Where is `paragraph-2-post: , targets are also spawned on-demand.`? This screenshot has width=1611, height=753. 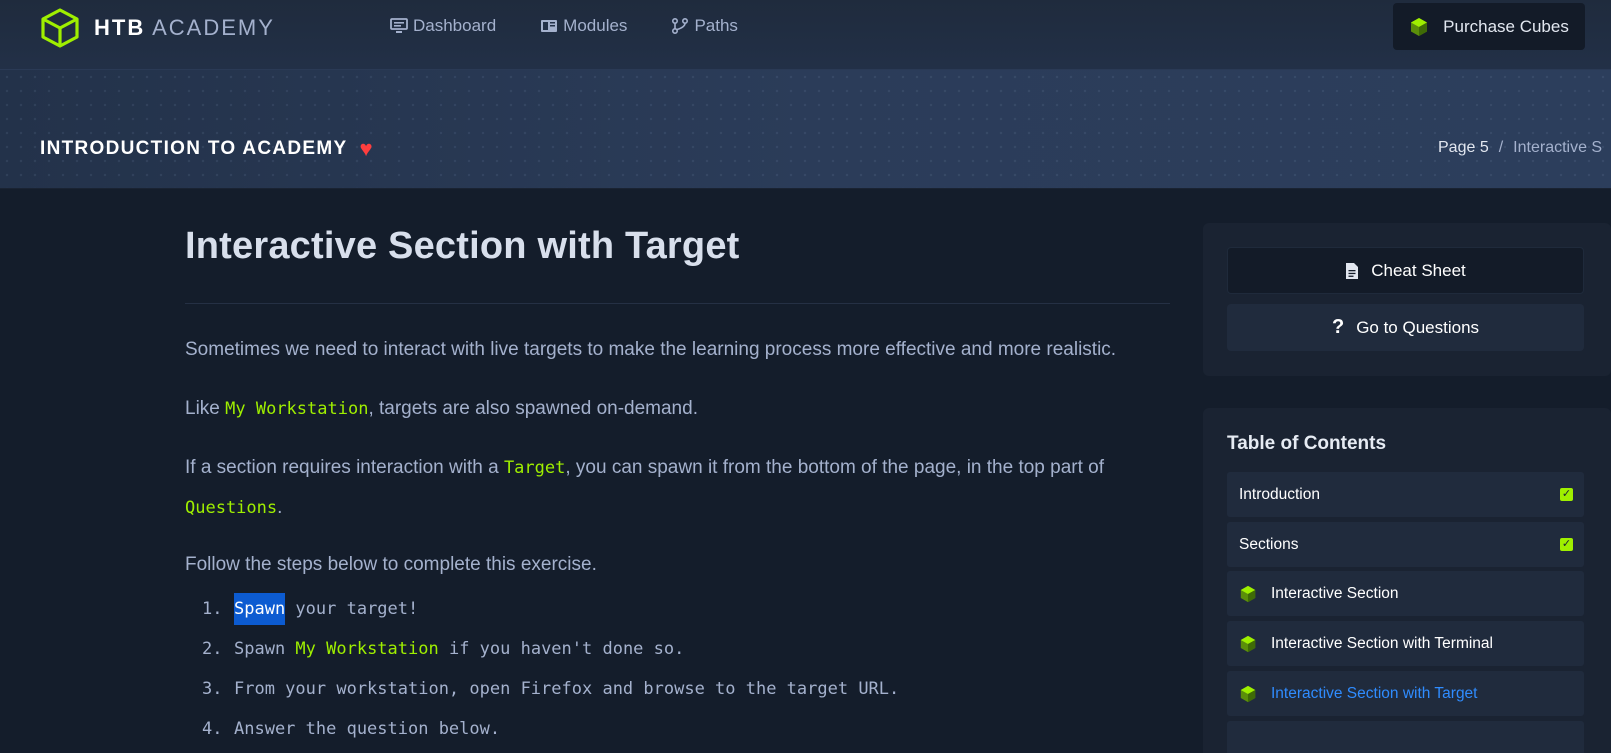
paragraph-2-post: , targets are also spawned on-demand. is located at coordinates (533, 408).